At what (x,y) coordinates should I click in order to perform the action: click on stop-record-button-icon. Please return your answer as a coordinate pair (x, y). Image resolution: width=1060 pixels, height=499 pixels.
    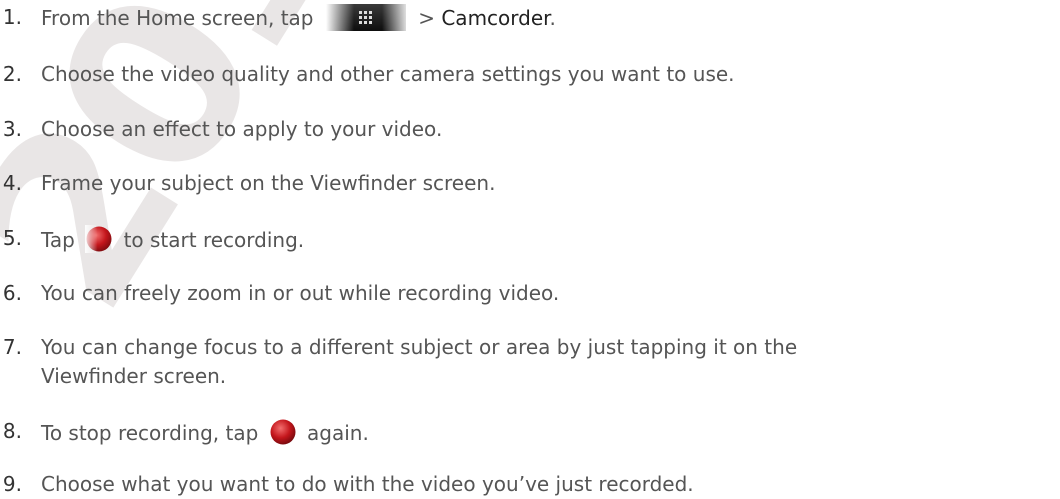
    Looking at the image, I should click on (283, 432).